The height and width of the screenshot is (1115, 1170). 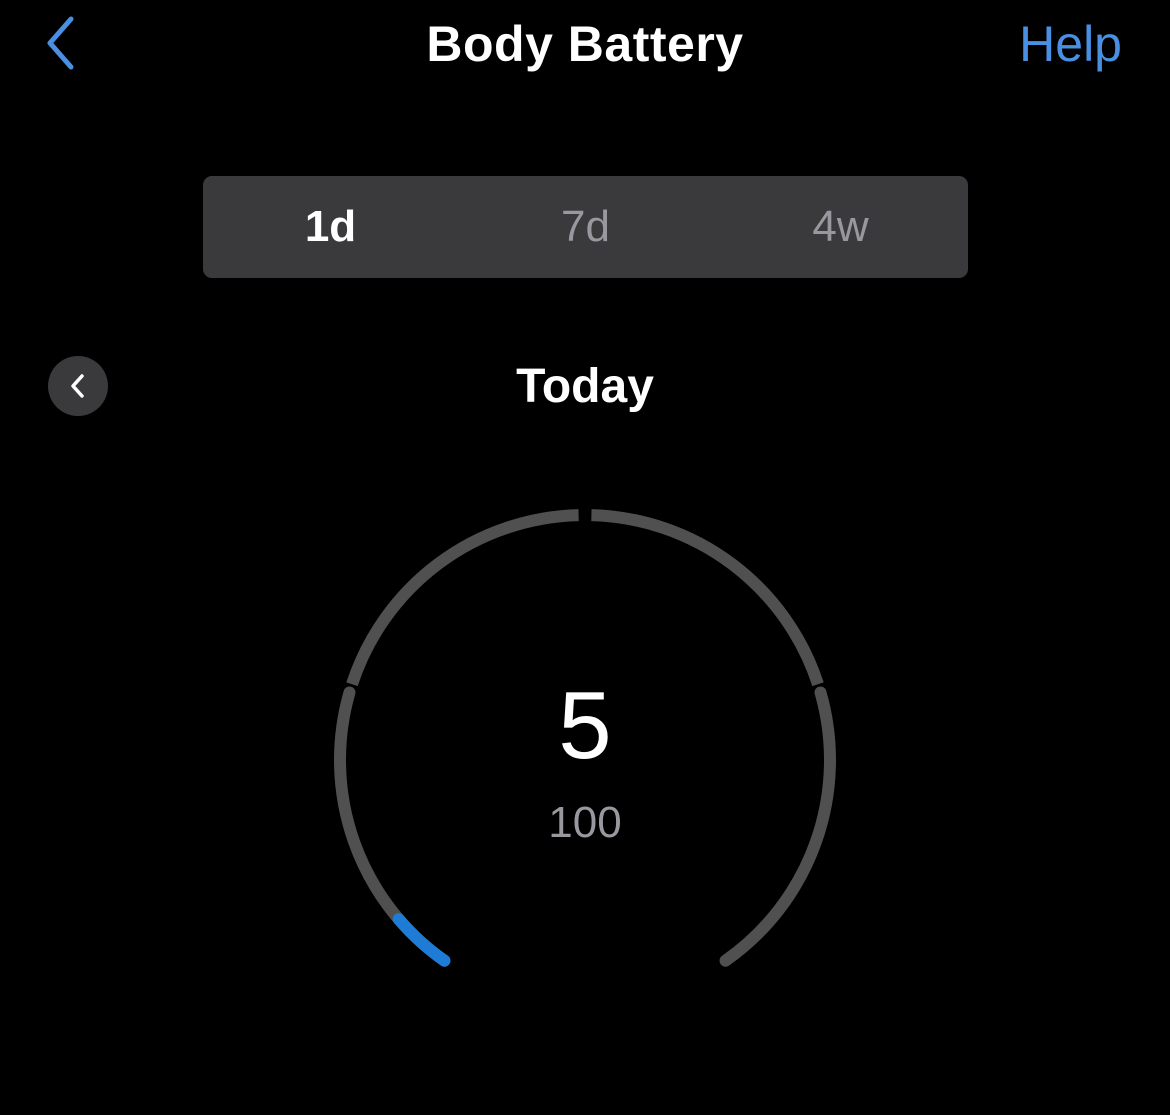 What do you see at coordinates (840, 227) in the screenshot?
I see `tab-4w: 4w` at bounding box center [840, 227].